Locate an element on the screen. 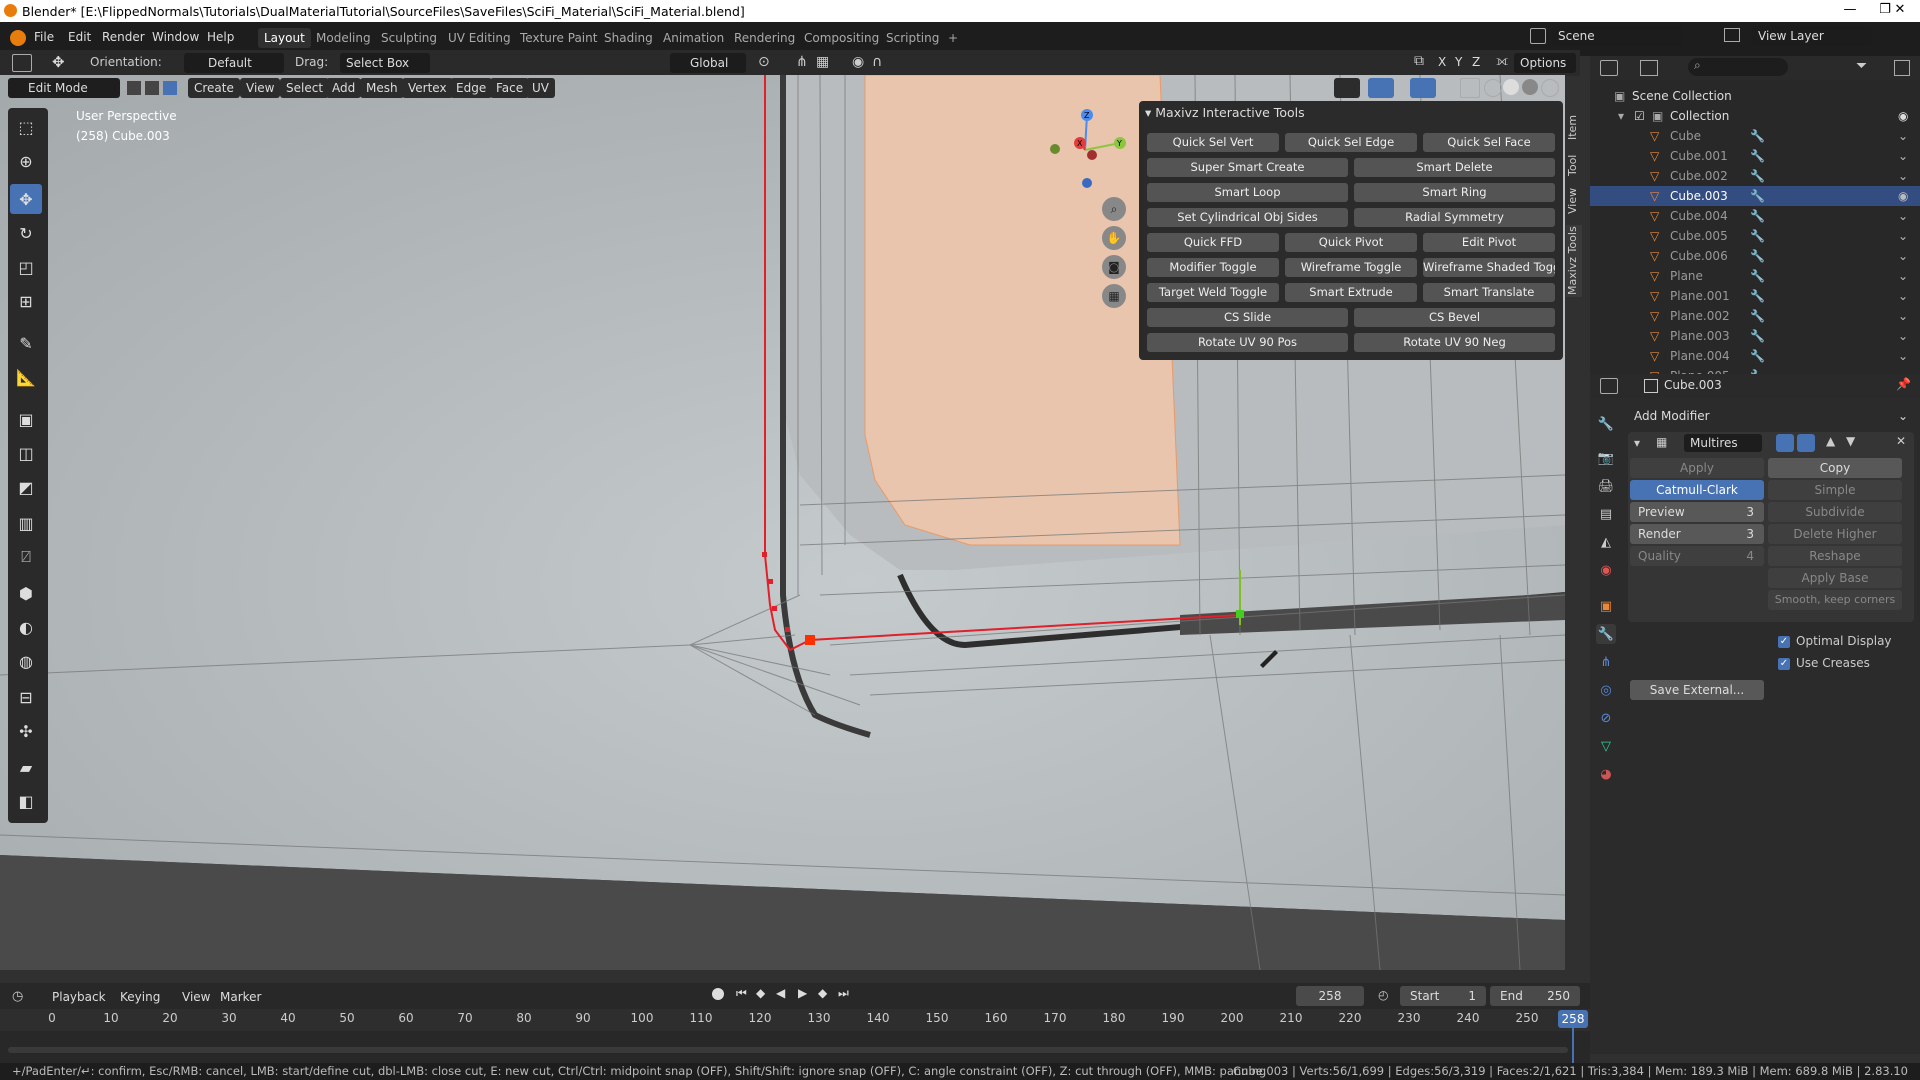  solid-shading-icon is located at coordinates (1511, 87).